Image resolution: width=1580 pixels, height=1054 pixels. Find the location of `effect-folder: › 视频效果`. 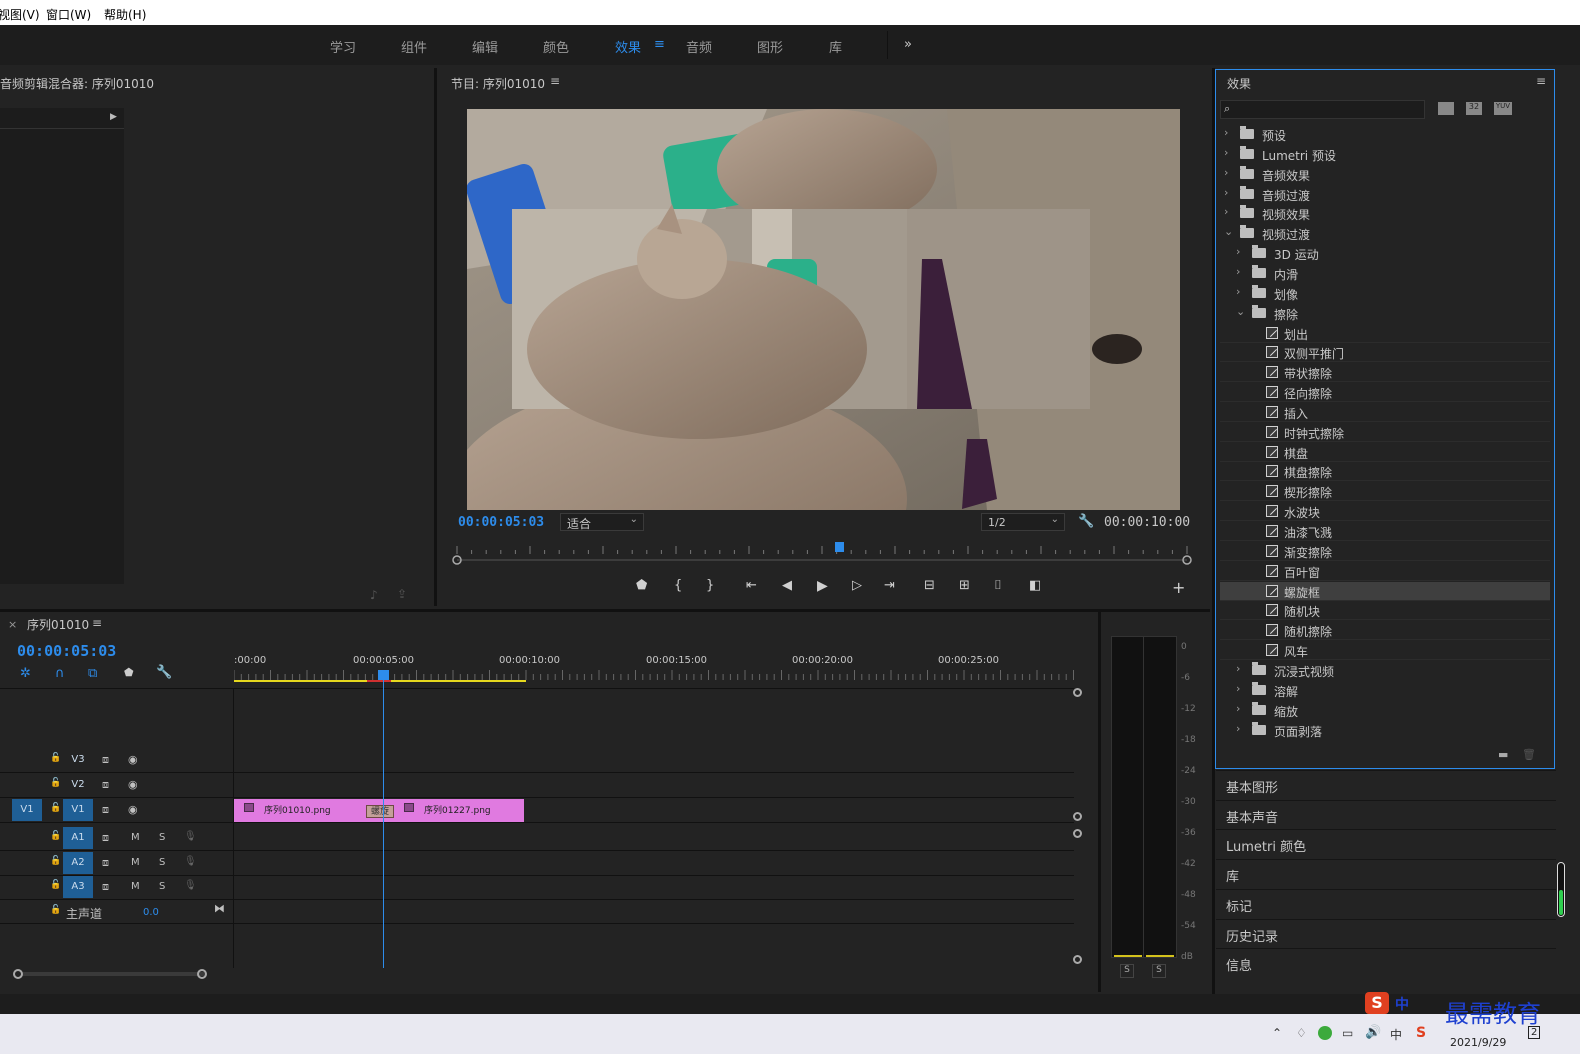

effect-folder: › 视频效果 is located at coordinates (1385, 213).